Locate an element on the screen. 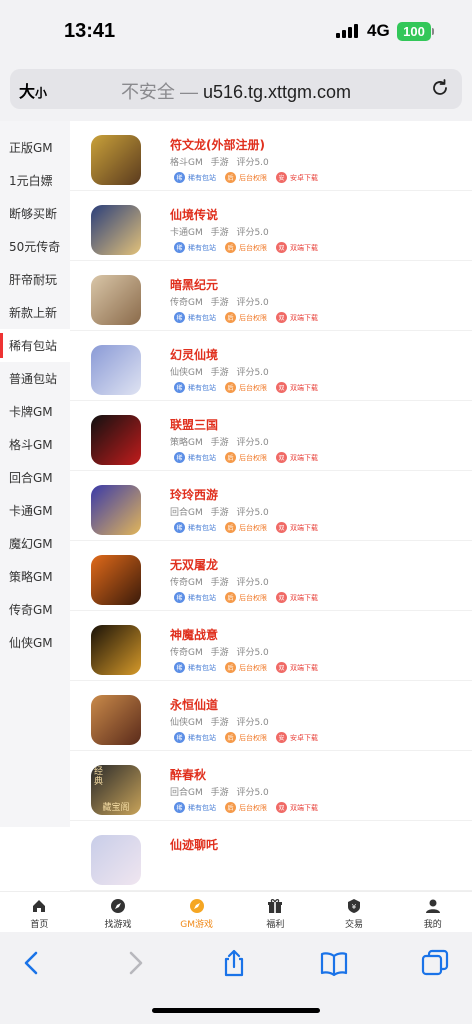 This screenshot has height=1024, width=472. game-title: 联盟三国 is located at coordinates (194, 424).